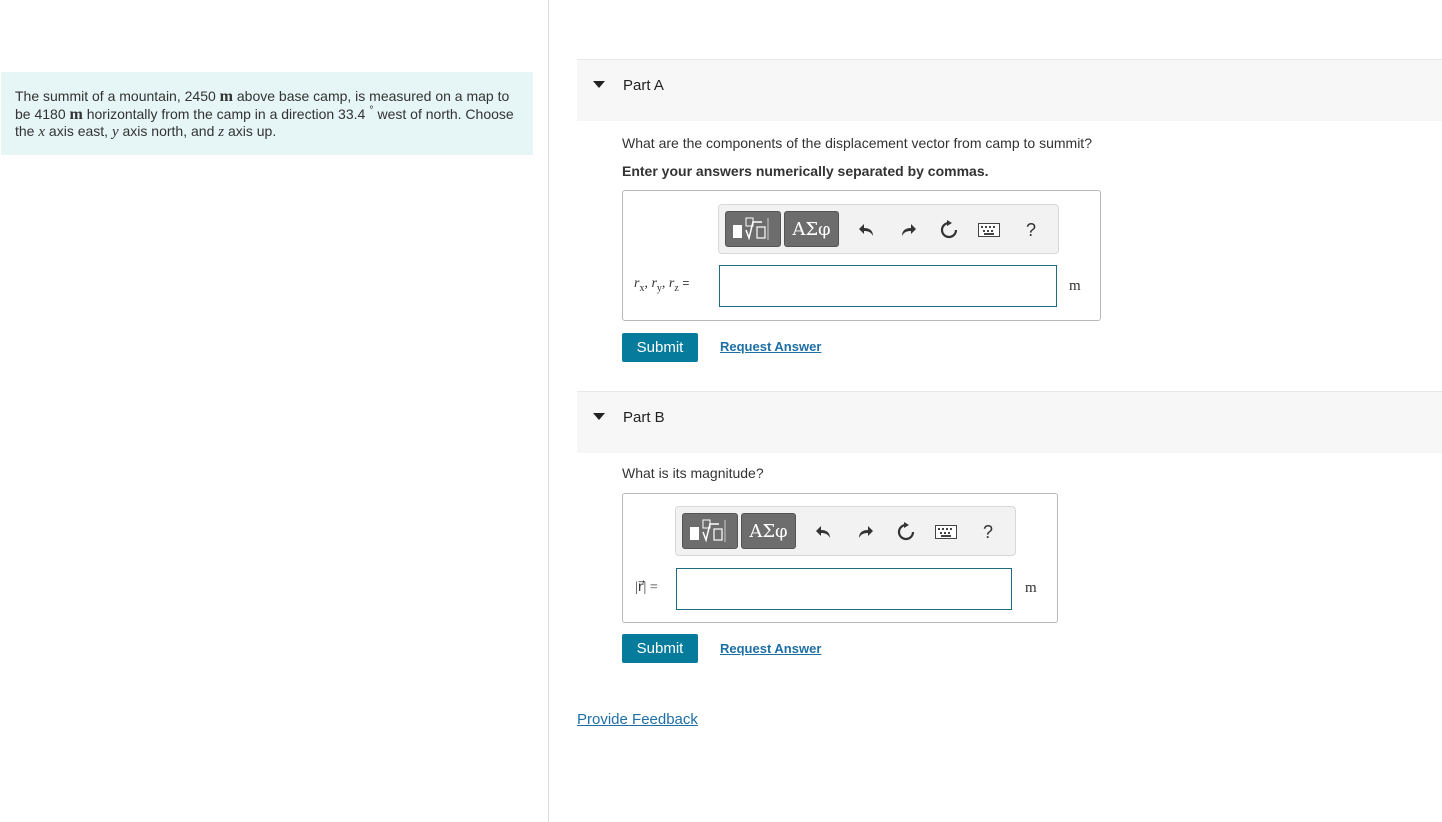  Describe the element at coordinates (644, 417) in the screenshot. I see `part-b-title: Part B` at that location.